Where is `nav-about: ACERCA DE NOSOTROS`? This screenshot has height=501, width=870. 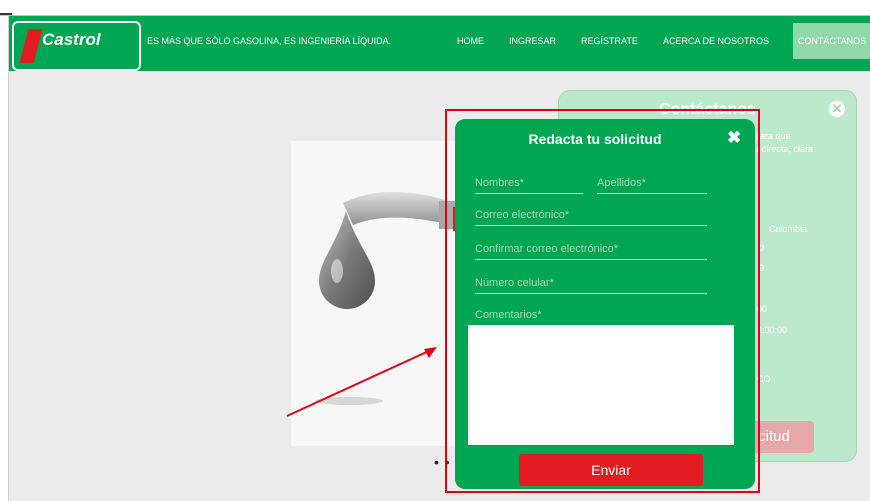
nav-about: ACERCA DE NOSOTROS is located at coordinates (716, 41).